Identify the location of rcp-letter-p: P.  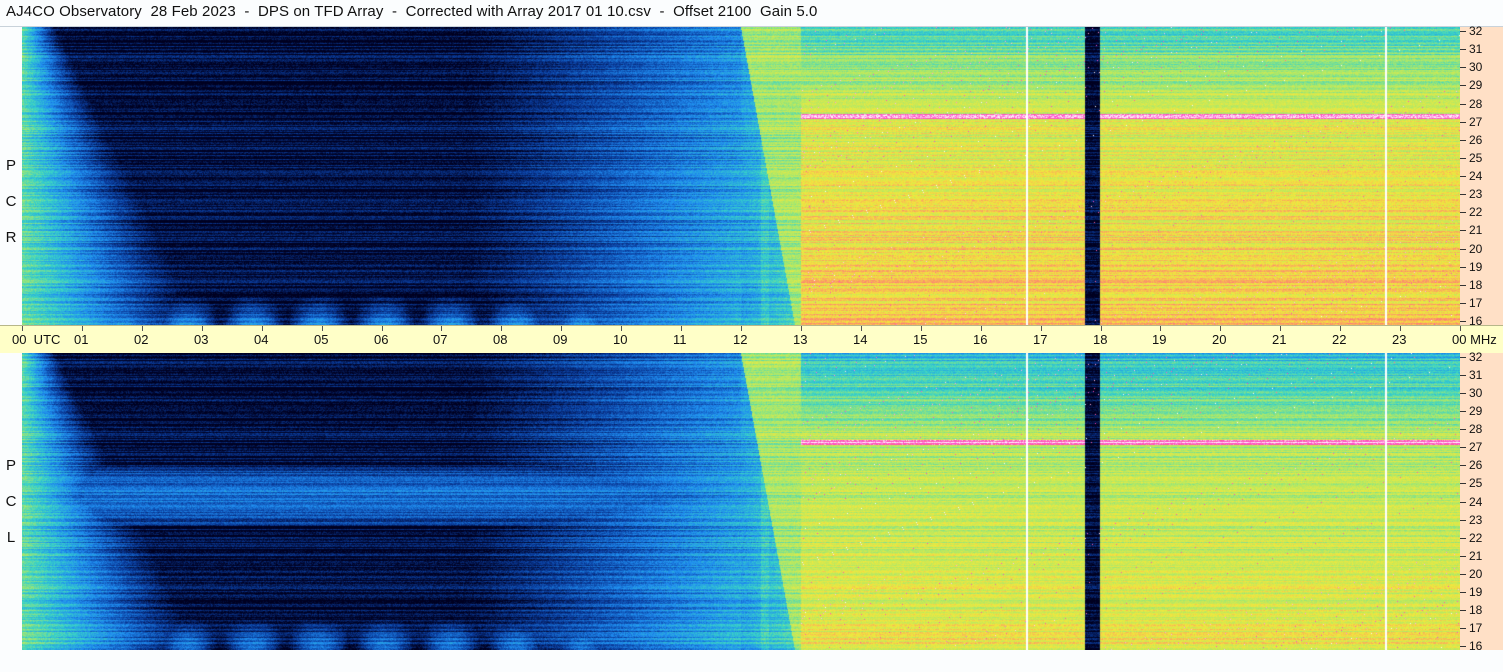
(10, 165).